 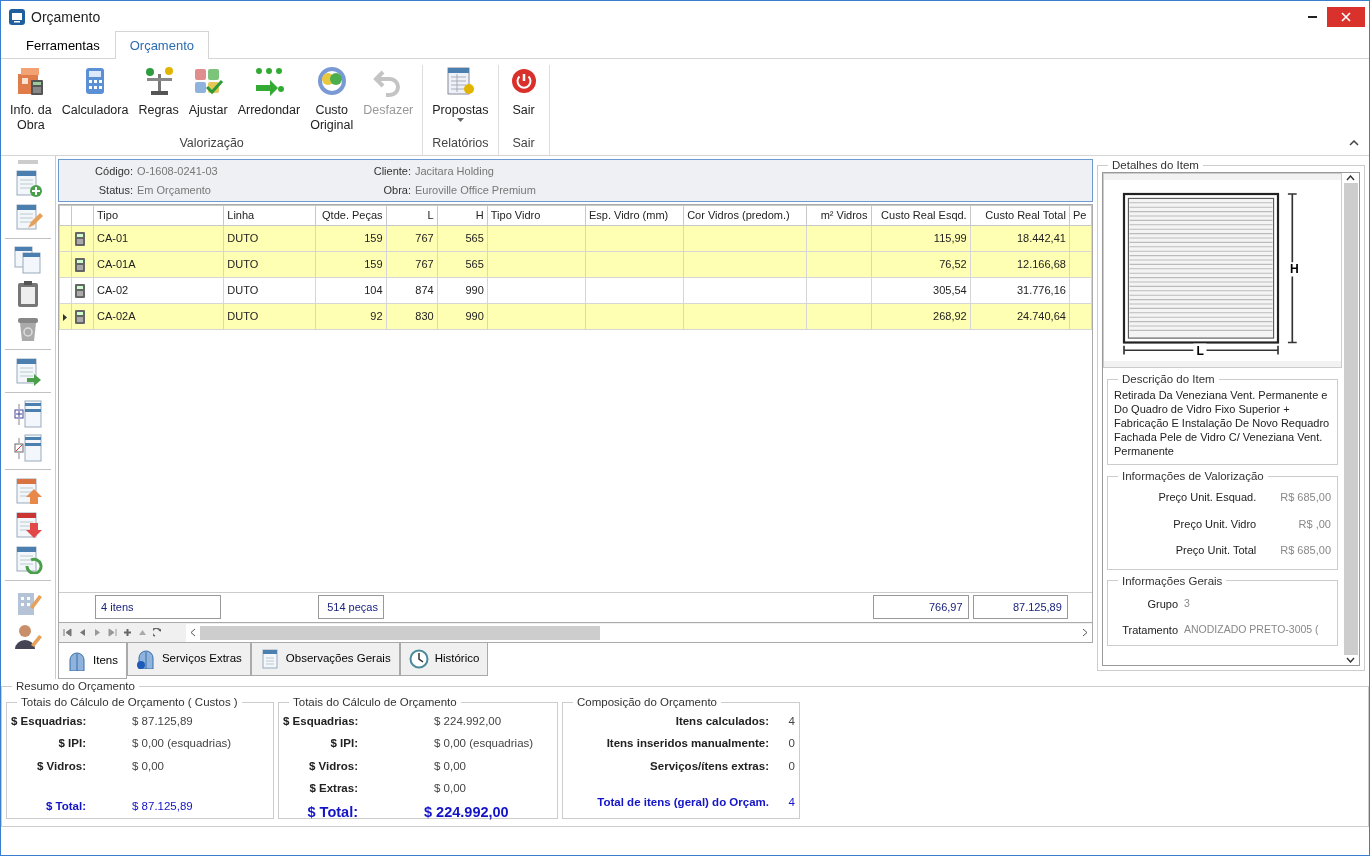 What do you see at coordinates (97, 632) in the screenshot?
I see `next-icon` at bounding box center [97, 632].